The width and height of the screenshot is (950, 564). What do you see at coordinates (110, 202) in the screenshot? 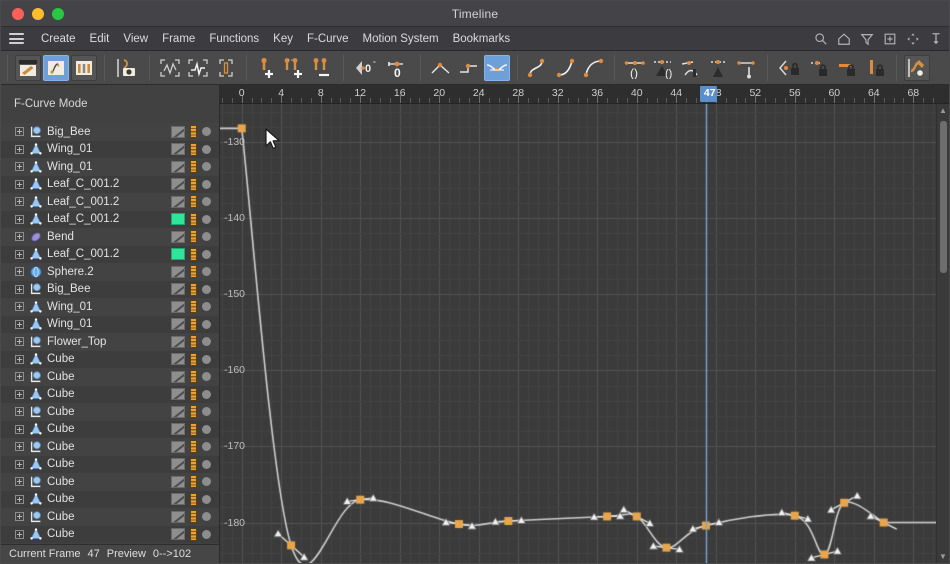
I see `object-row: Leaf_C_001.2` at bounding box center [110, 202].